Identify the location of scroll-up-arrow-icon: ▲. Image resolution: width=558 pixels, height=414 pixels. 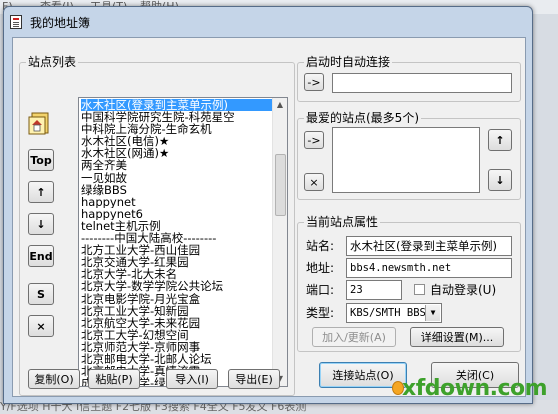
(280, 105).